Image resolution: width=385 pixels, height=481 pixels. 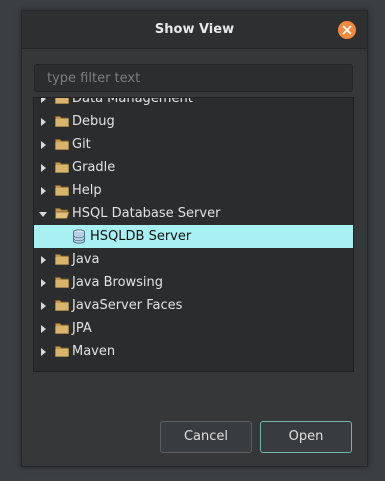 I want to click on tree-item-label: JavaServer Faces, so click(x=127, y=305).